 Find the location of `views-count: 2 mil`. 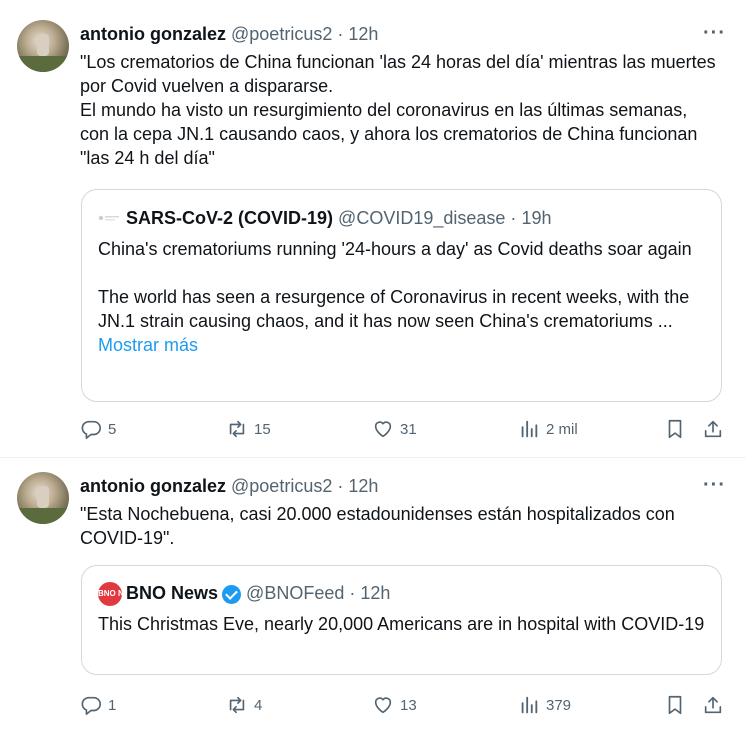

views-count: 2 mil is located at coordinates (562, 429).